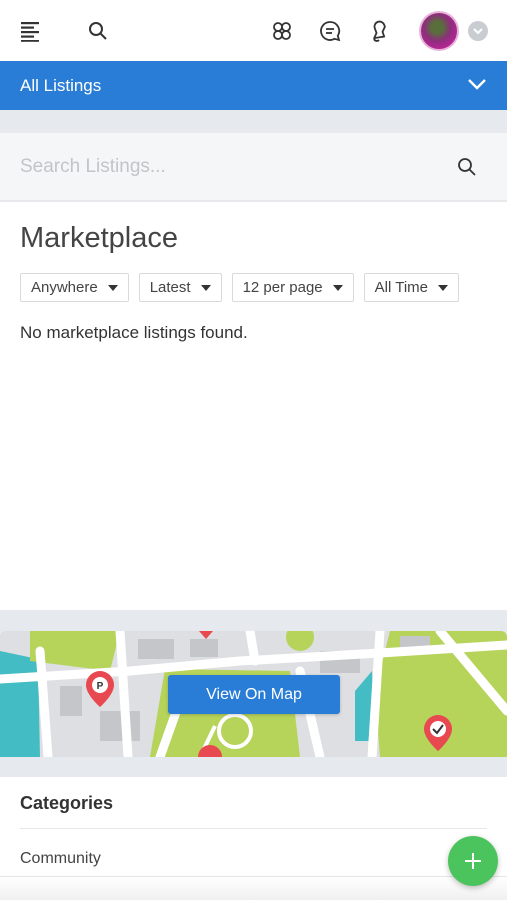 Image resolution: width=507 pixels, height=900 pixels. What do you see at coordinates (439, 31) in the screenshot?
I see `avatar` at bounding box center [439, 31].